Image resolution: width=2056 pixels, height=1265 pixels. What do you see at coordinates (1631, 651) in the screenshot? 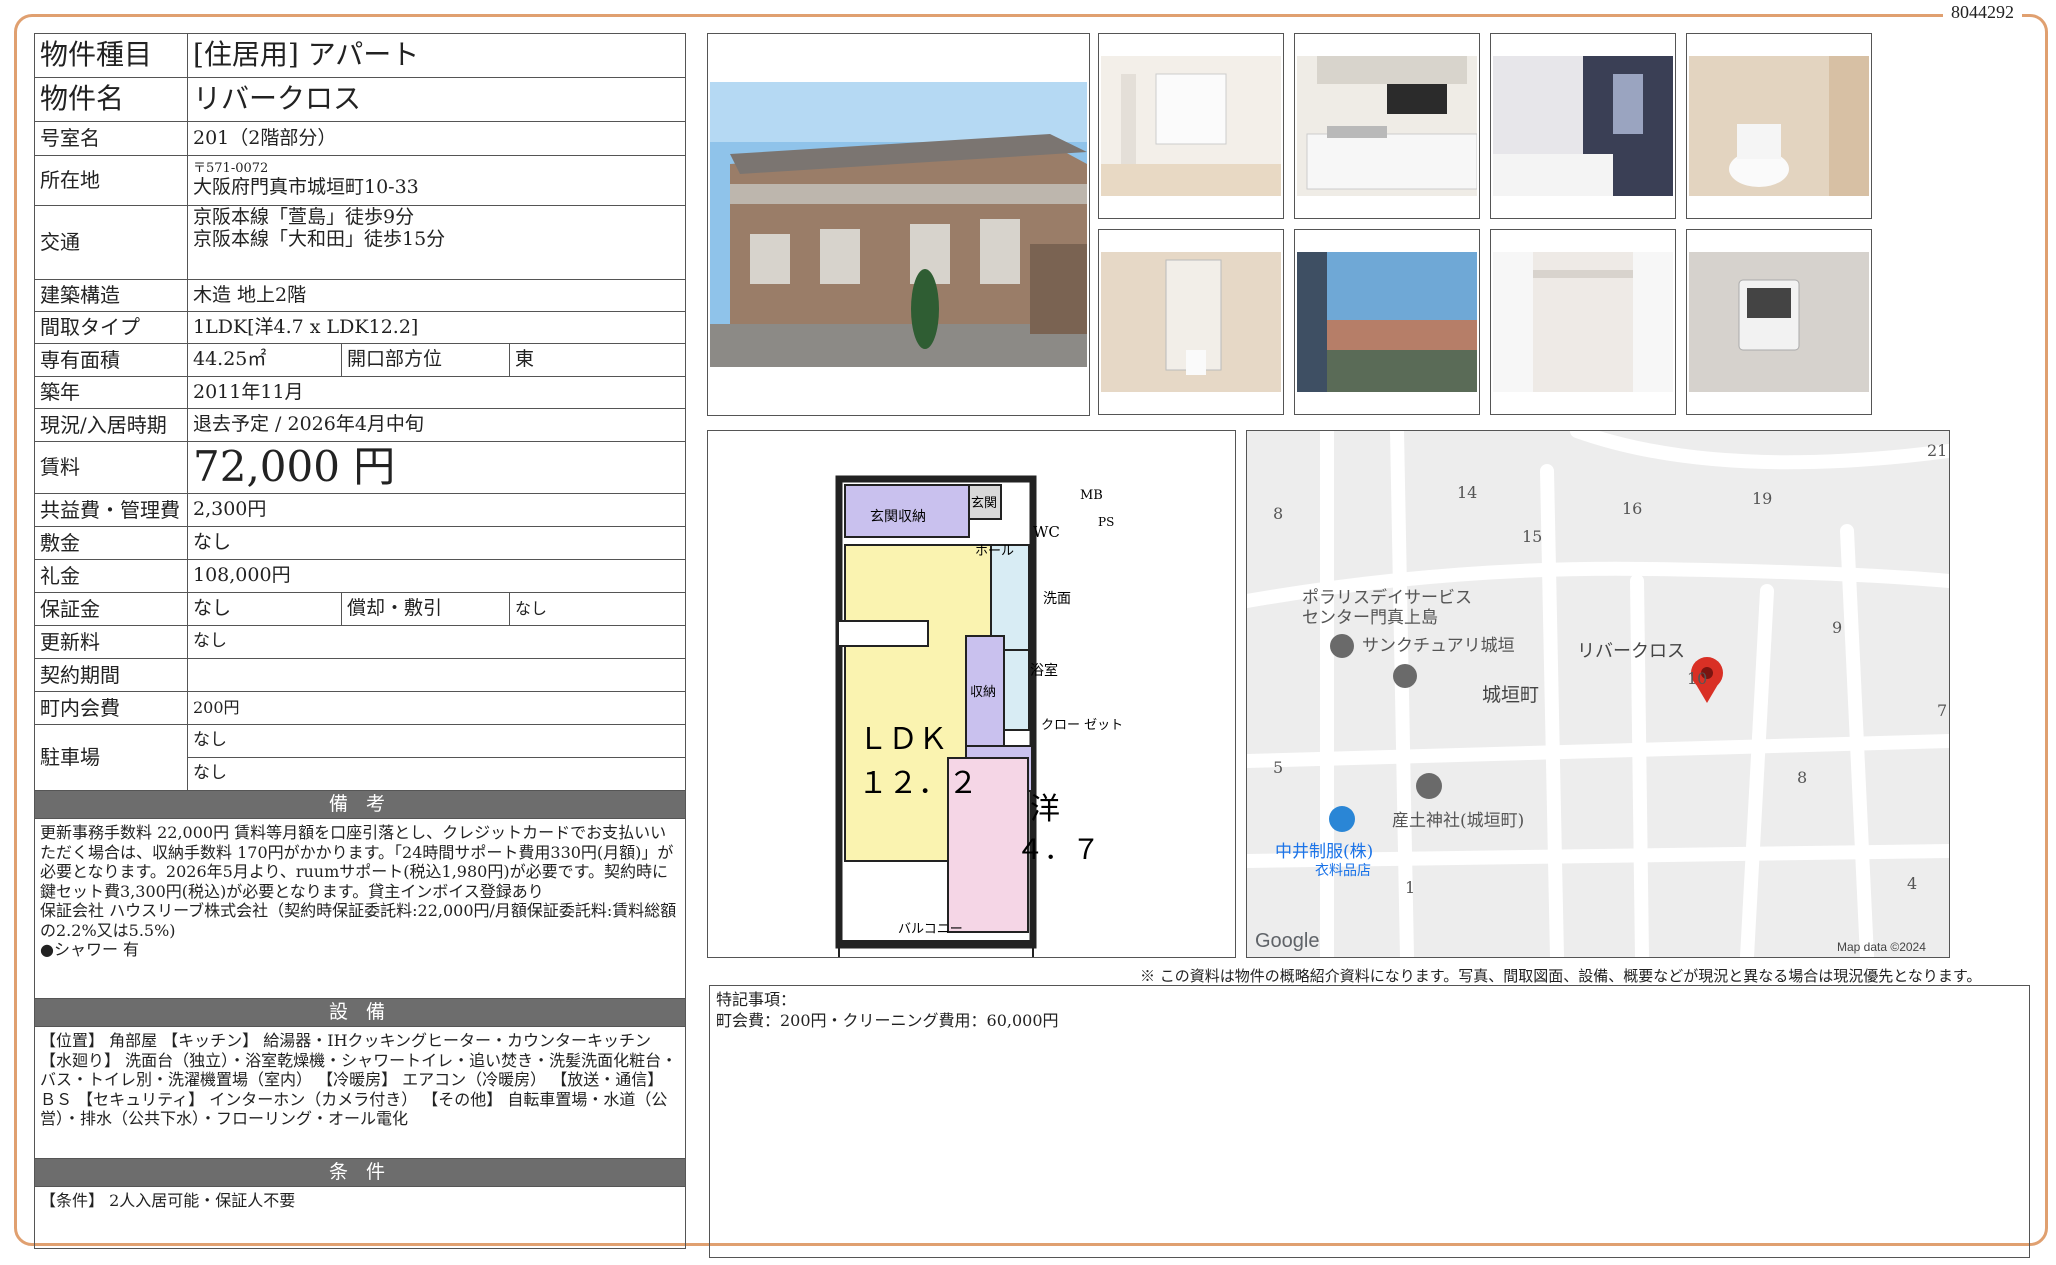
I see `map-label-riverx: リバークロス` at bounding box center [1631, 651].